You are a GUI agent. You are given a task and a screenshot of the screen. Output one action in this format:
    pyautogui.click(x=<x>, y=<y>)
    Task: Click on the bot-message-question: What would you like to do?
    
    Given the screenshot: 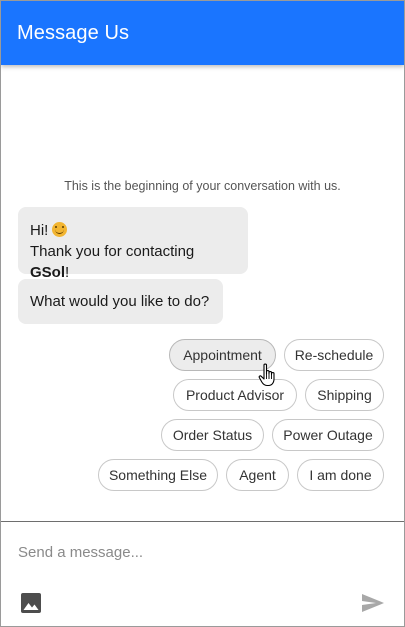 What is the action you would take?
    pyautogui.click(x=120, y=301)
    